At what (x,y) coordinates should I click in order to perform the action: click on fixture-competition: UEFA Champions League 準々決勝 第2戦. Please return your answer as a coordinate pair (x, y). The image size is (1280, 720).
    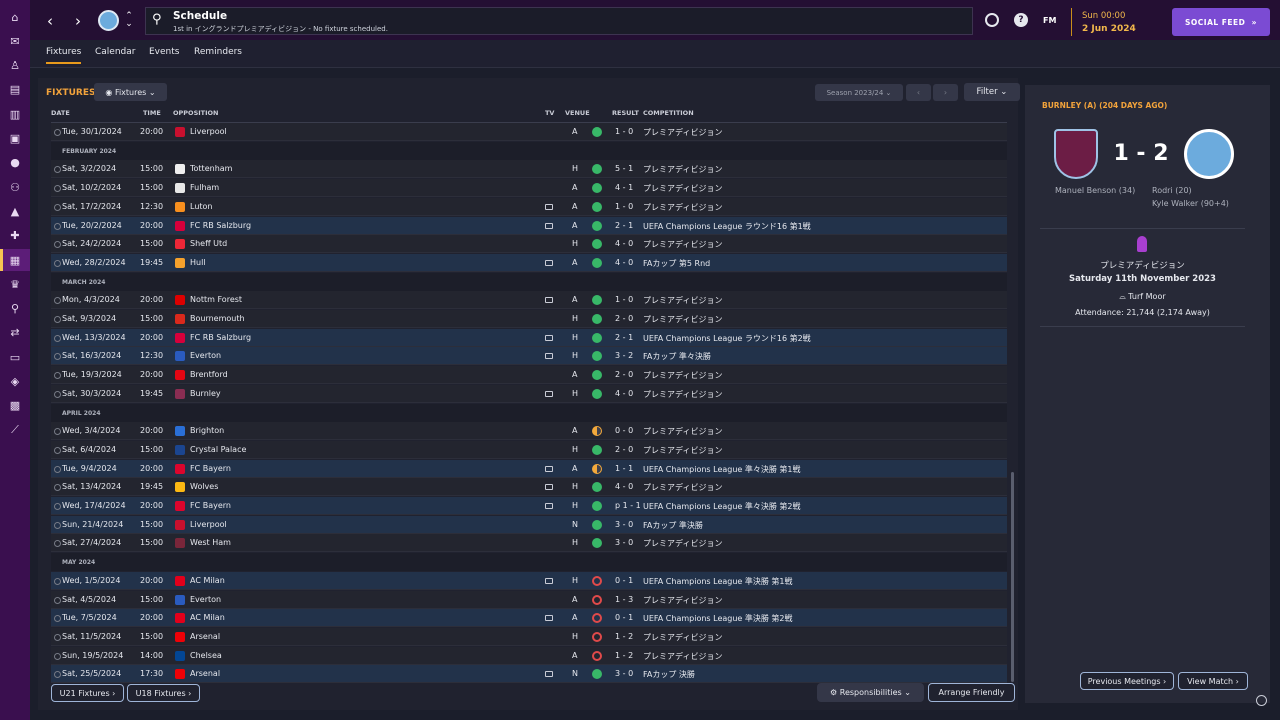
    Looking at the image, I should click on (722, 506).